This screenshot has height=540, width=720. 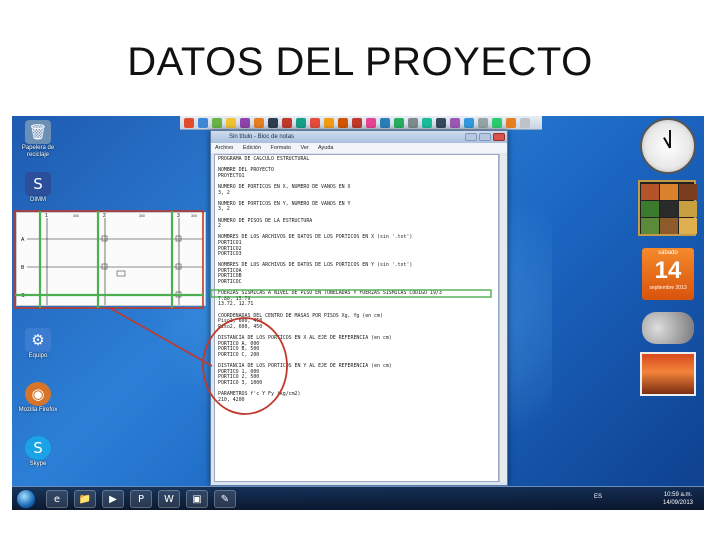 What do you see at coordinates (359, 148) in the screenshot?
I see `notepad-menubar: Archivo Edición Formato Ver Ayuda` at bounding box center [359, 148].